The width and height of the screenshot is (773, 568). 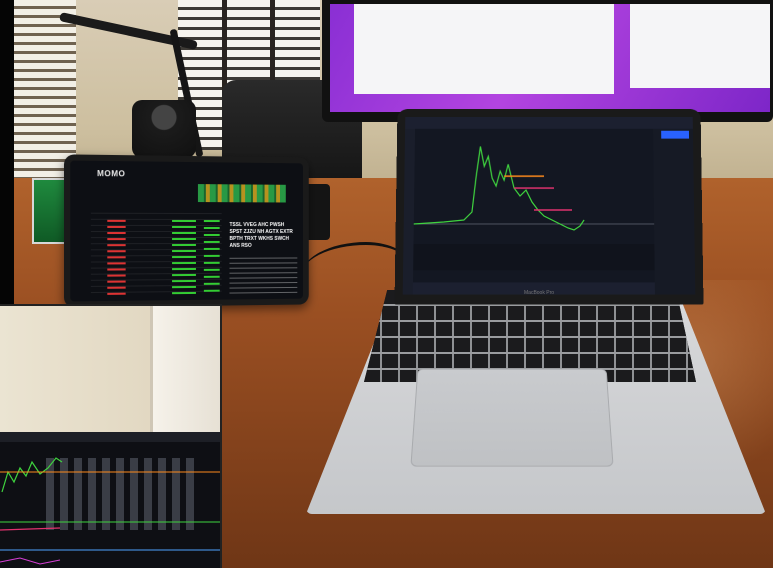 What do you see at coordinates (549, 123) in the screenshot?
I see `chart-toolbar` at bounding box center [549, 123].